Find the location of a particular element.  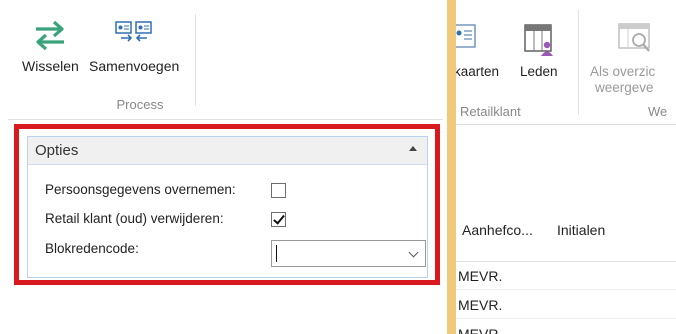

copy-personal-data-checkbox is located at coordinates (278, 190).